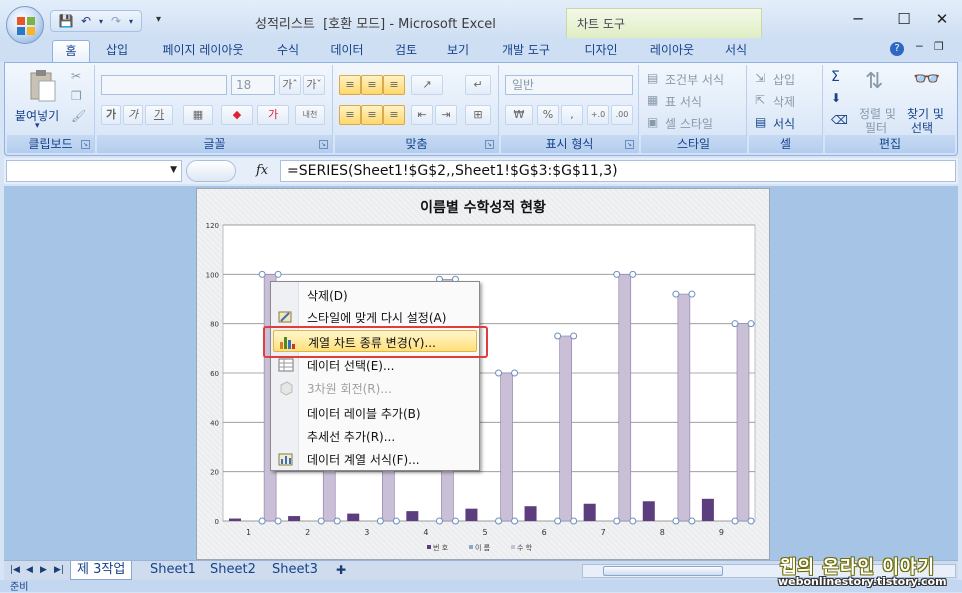 The image size is (962, 593). I want to click on sheet-tab: Sheet3, so click(295, 570).